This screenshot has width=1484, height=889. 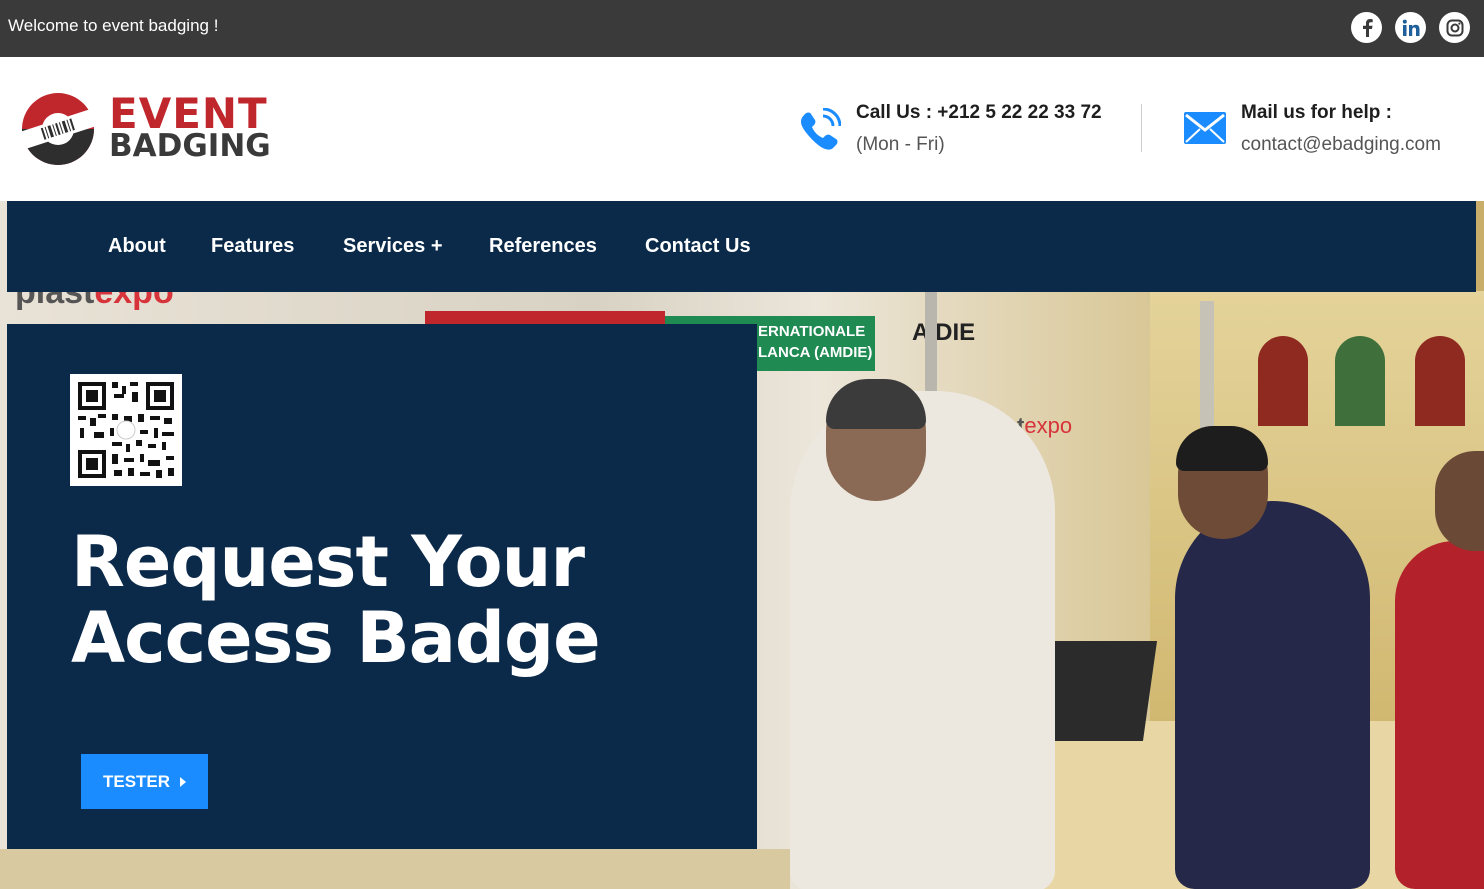 What do you see at coordinates (190, 146) in the screenshot?
I see `logo-text-badging: BADGING` at bounding box center [190, 146].